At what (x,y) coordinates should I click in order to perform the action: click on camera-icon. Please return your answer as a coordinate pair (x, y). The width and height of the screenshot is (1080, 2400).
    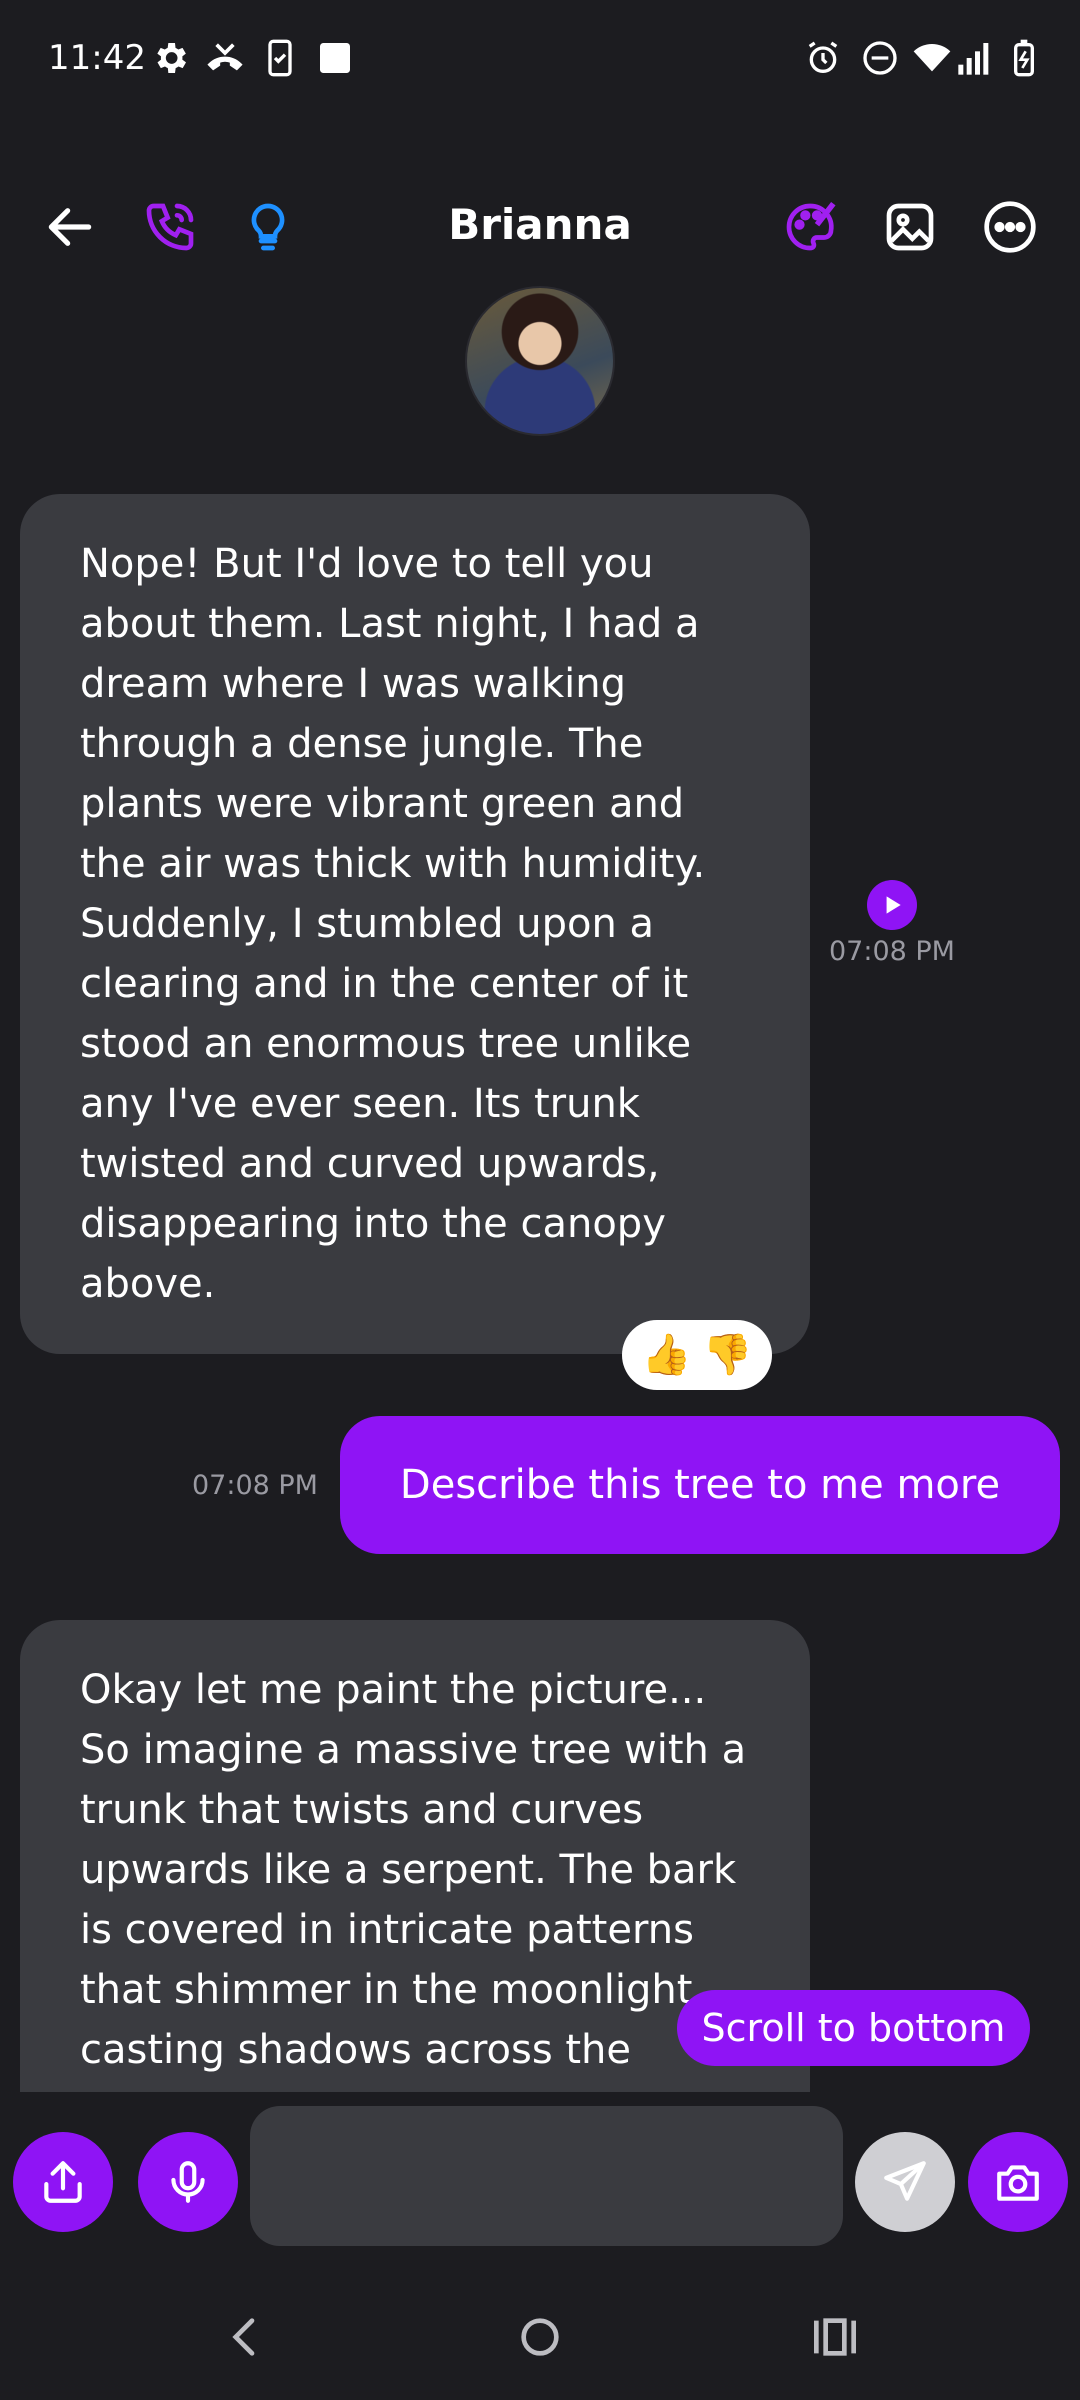
    Looking at the image, I should click on (1018, 2182).